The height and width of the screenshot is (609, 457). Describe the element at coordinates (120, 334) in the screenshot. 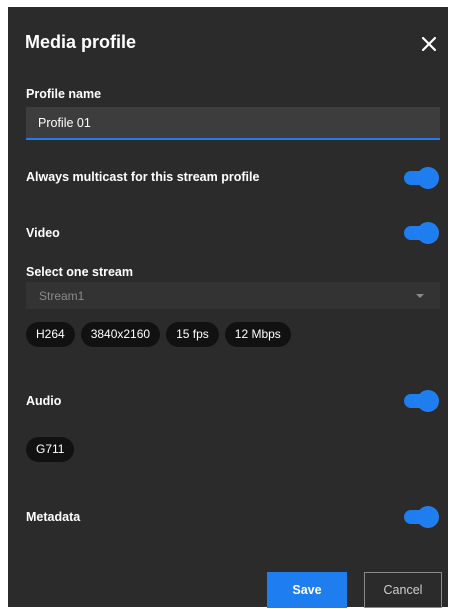

I see `chip-resolution: 3840x2160` at that location.